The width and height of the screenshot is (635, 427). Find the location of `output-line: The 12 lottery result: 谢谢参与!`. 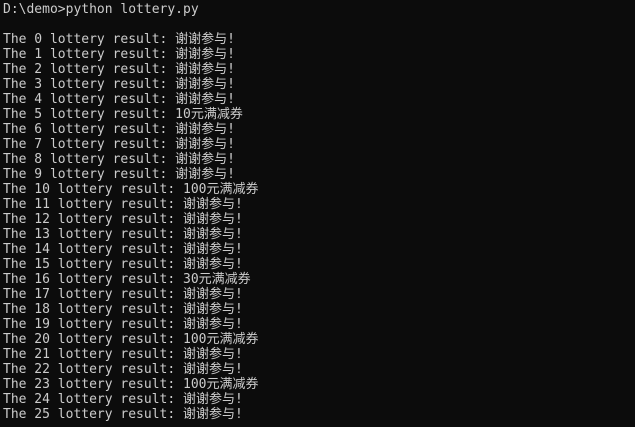

output-line: The 12 lottery result: 谢谢参与! is located at coordinates (123, 219).